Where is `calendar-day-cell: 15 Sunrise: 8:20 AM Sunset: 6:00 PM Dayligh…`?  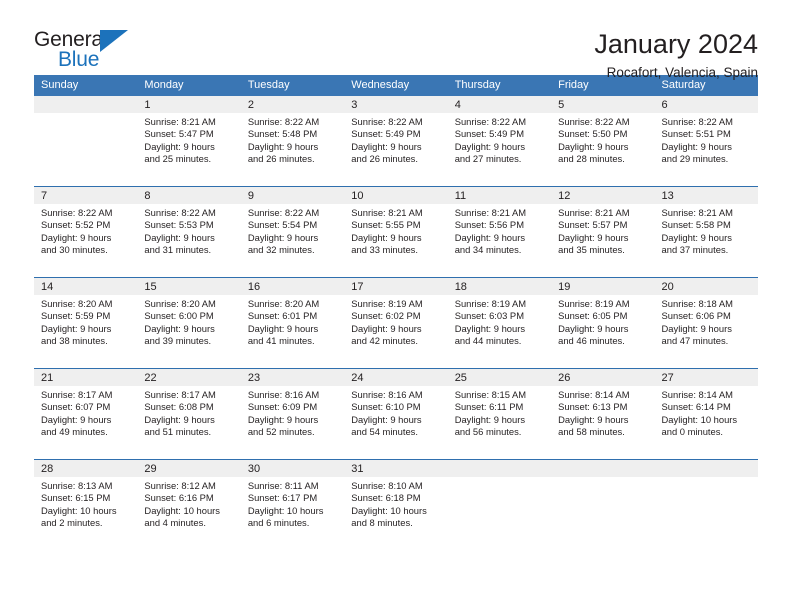
calendar-day-cell: 15 Sunrise: 8:20 AM Sunset: 6:00 PM Dayligh… is located at coordinates (189, 323).